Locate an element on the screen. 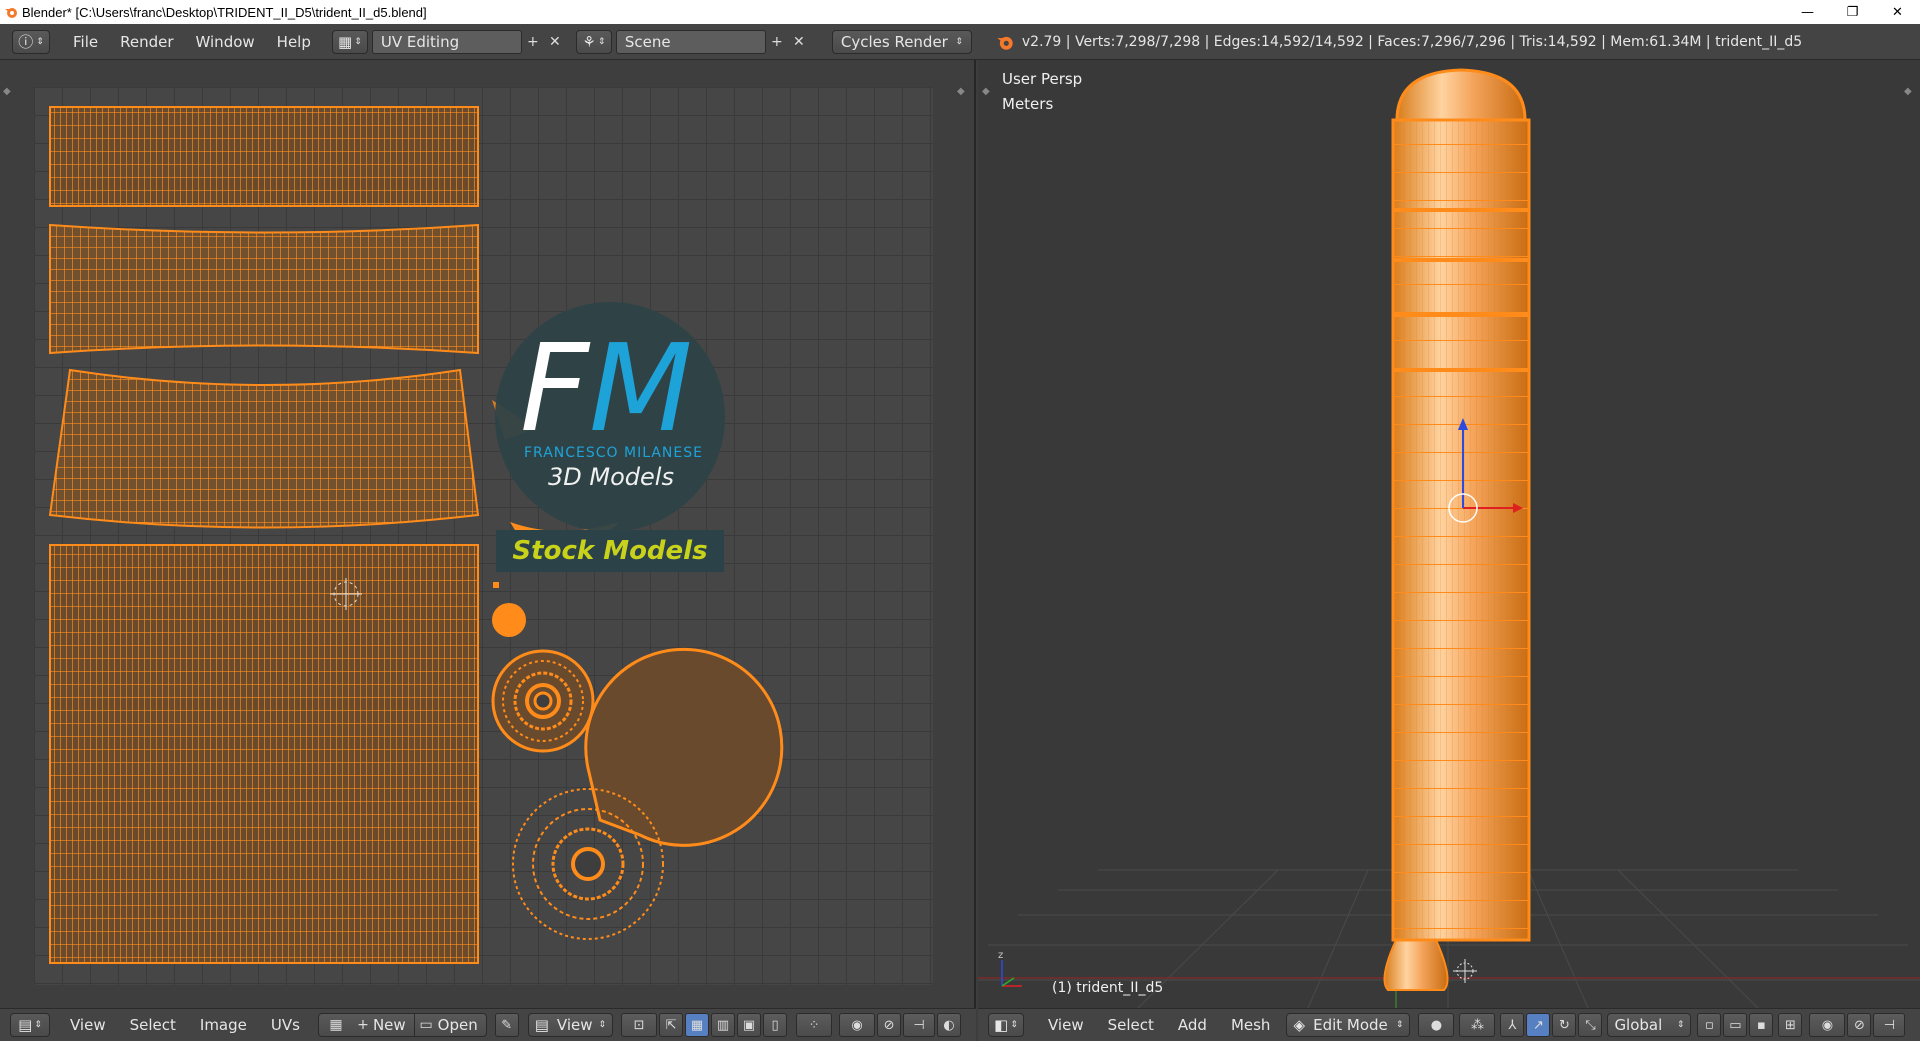 This screenshot has width=1920, height=1041. editor-type-info-button: ⓘ ⇕ is located at coordinates (31, 41).